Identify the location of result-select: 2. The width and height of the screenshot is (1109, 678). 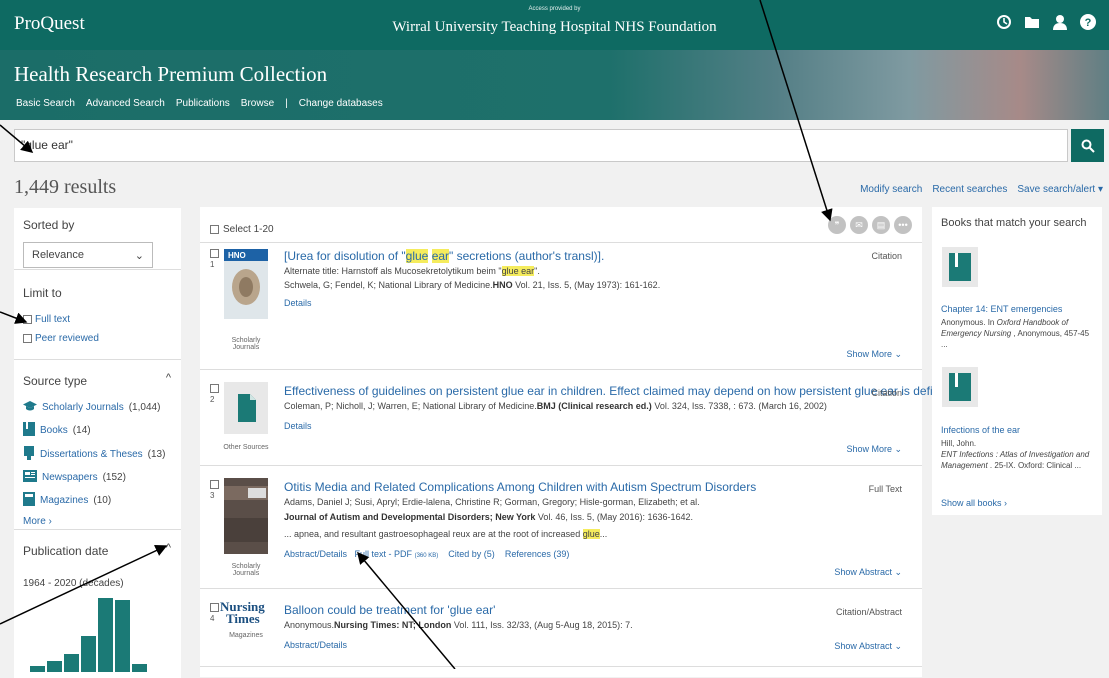
(214, 394).